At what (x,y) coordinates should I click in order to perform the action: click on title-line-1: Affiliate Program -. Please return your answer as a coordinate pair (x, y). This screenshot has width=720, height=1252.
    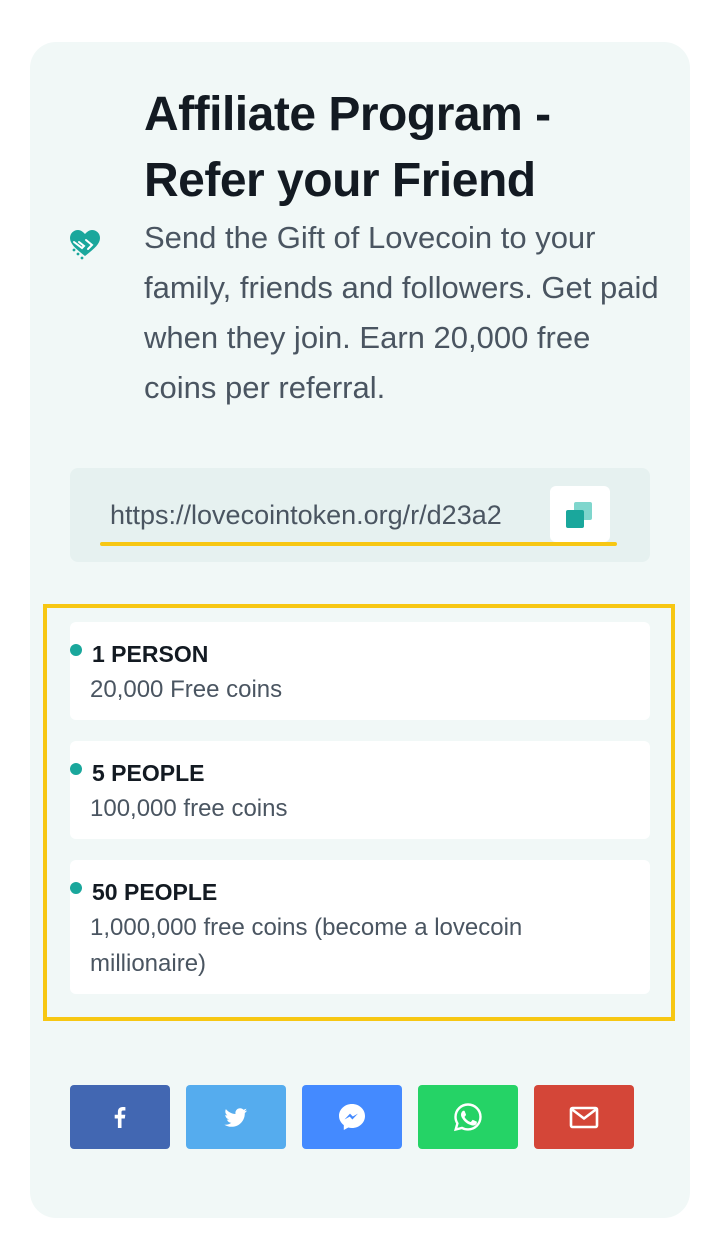
    Looking at the image, I should click on (347, 114).